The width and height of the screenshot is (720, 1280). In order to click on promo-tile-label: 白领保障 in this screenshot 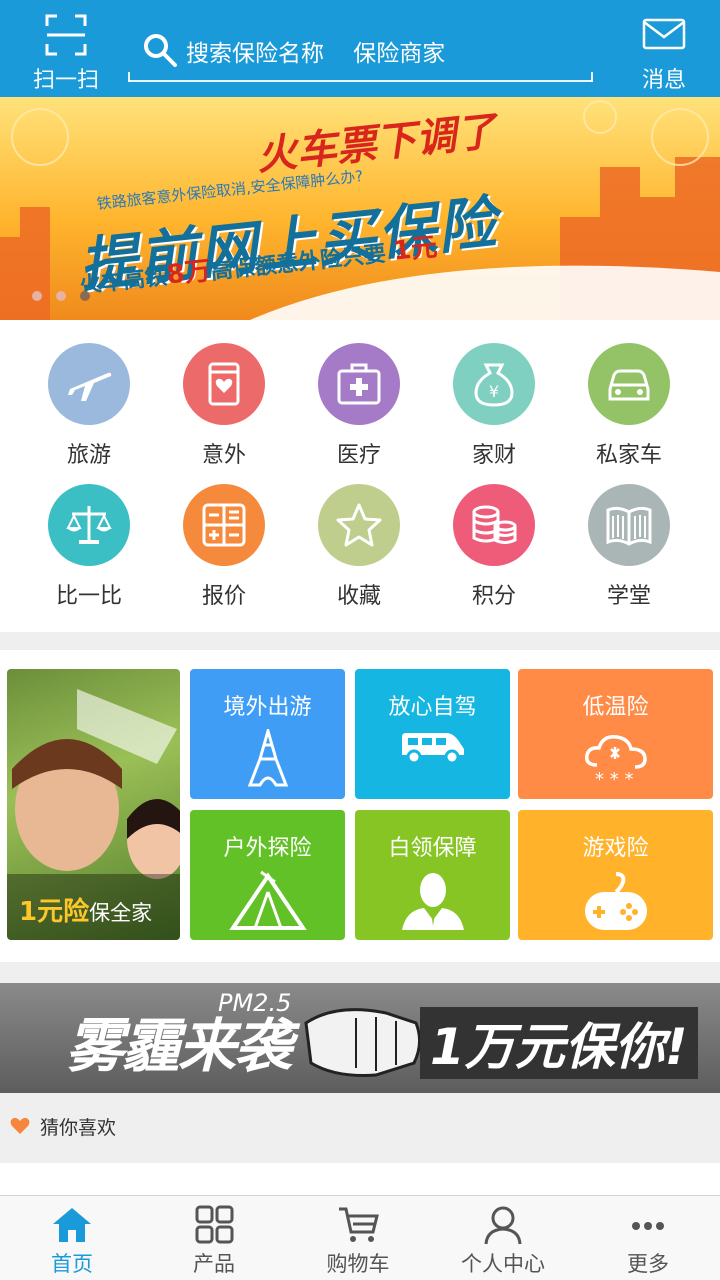, I will do `click(432, 848)`.